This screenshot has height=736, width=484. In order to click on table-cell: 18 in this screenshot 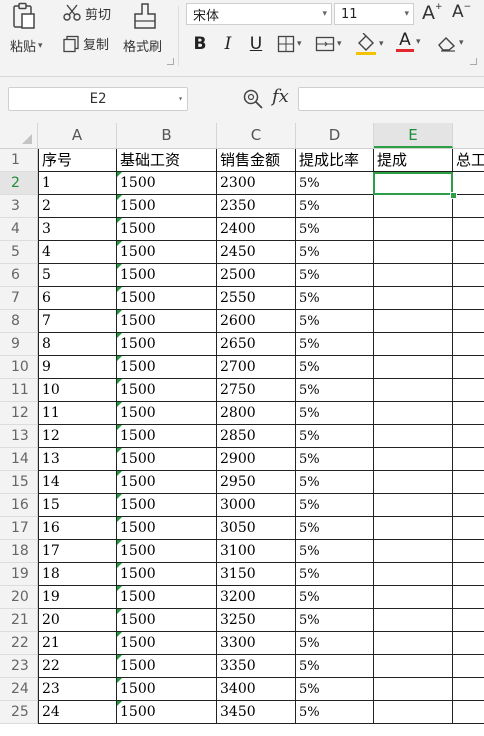, I will do `click(77, 574)`.